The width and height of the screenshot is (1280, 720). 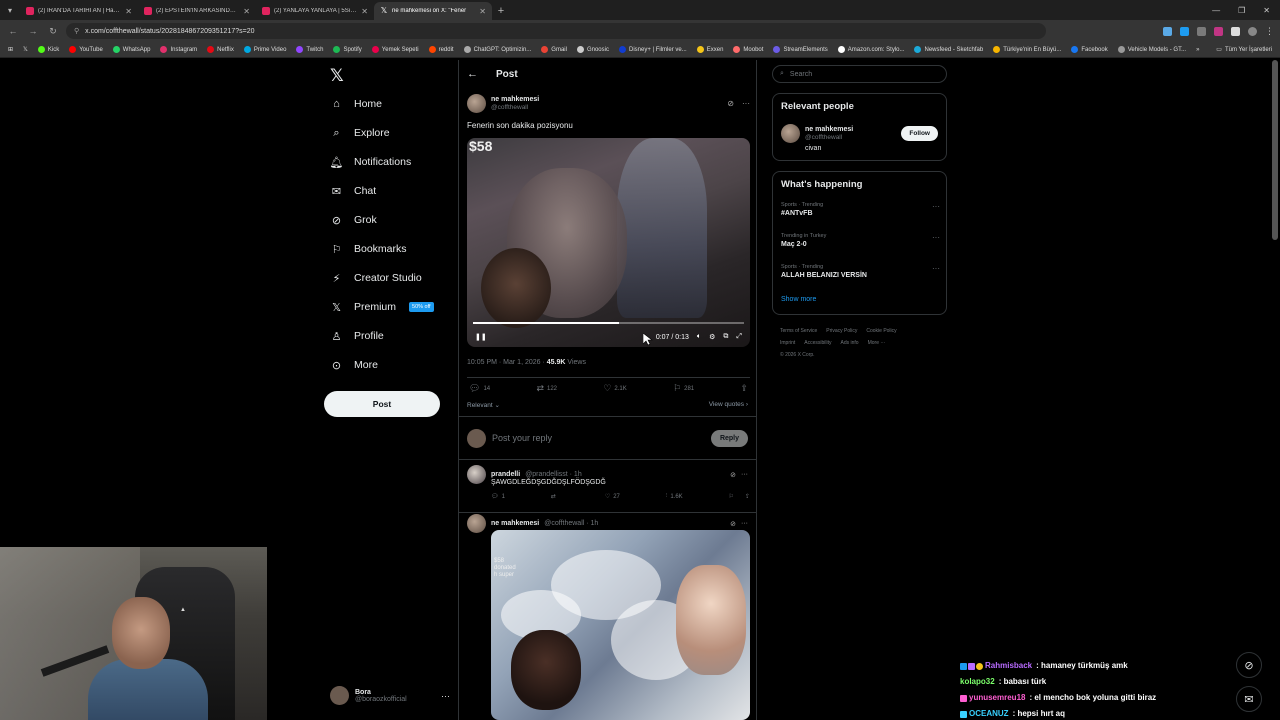 I want to click on bookmarks-overflow-button: », so click(x=1197, y=50).